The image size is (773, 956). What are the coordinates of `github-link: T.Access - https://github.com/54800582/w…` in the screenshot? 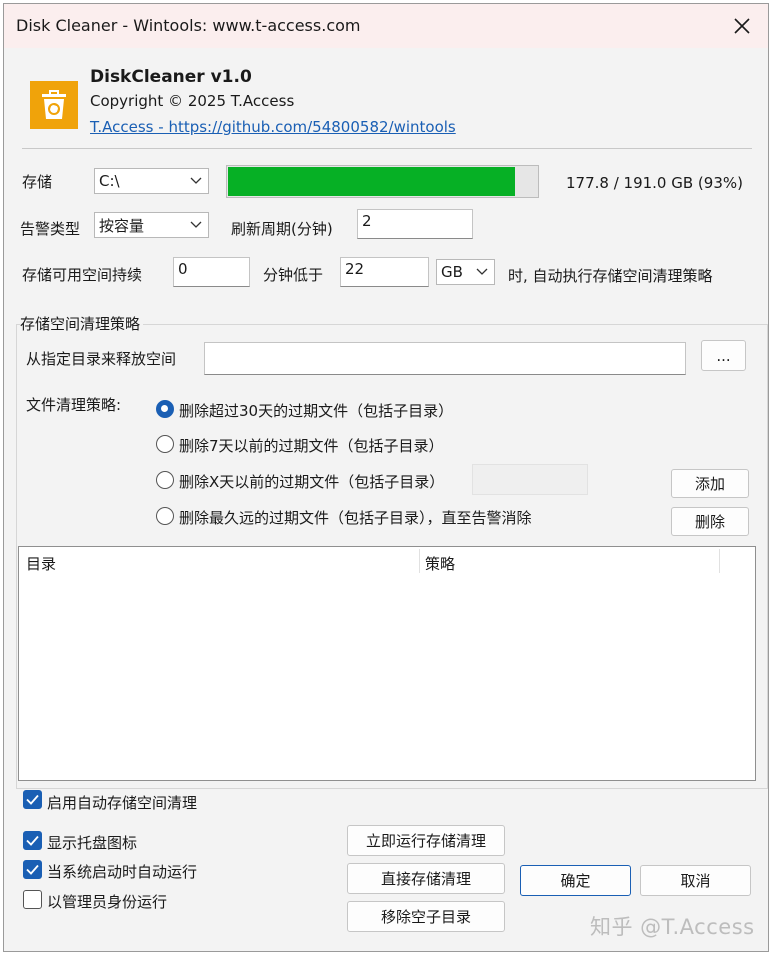 It's located at (273, 127).